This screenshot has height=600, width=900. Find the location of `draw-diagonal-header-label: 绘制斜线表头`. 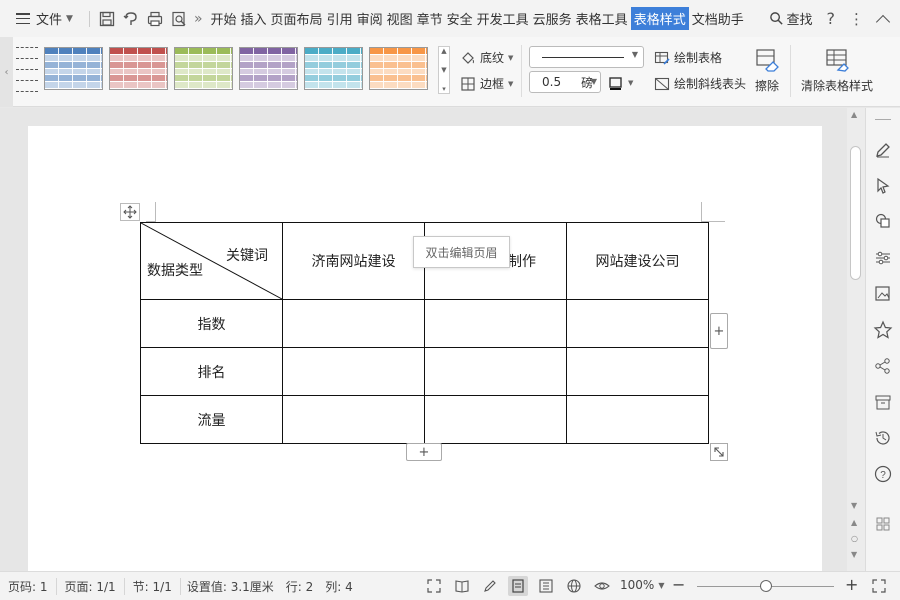

draw-diagonal-header-label: 绘制斜线表头 is located at coordinates (710, 84).